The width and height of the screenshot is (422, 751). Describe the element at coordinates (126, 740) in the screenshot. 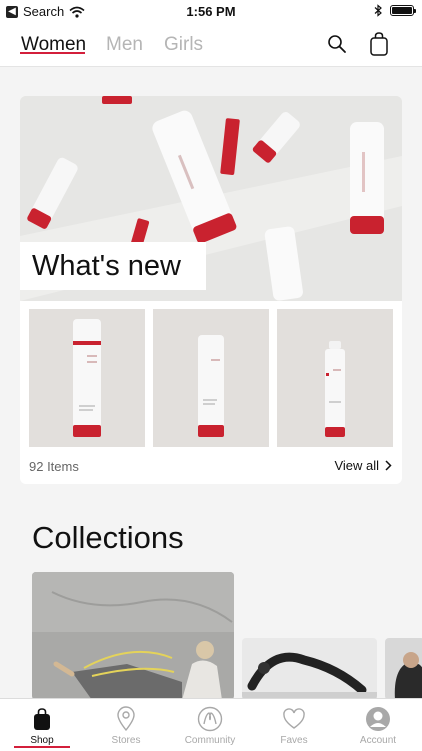

I see `tab-label: Stores` at that location.